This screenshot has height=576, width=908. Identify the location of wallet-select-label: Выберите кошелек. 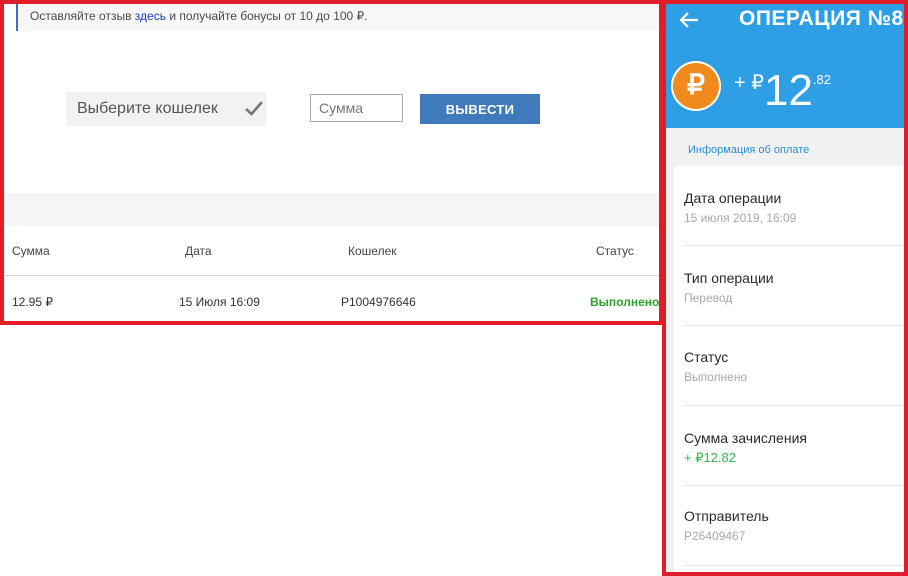
(147, 108).